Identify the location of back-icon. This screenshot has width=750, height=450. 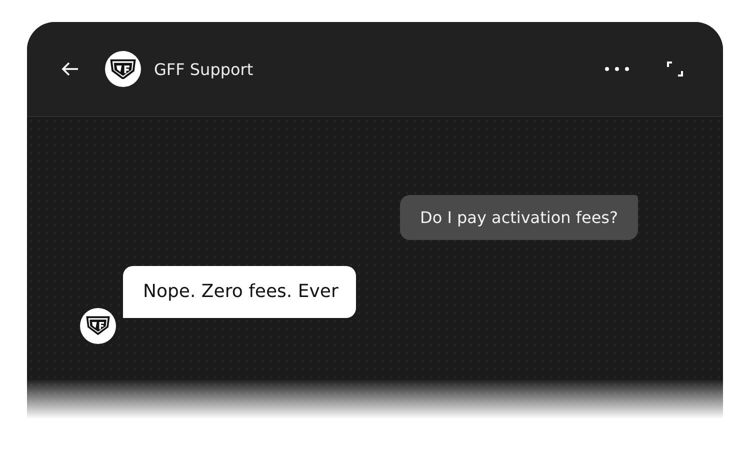
(70, 69).